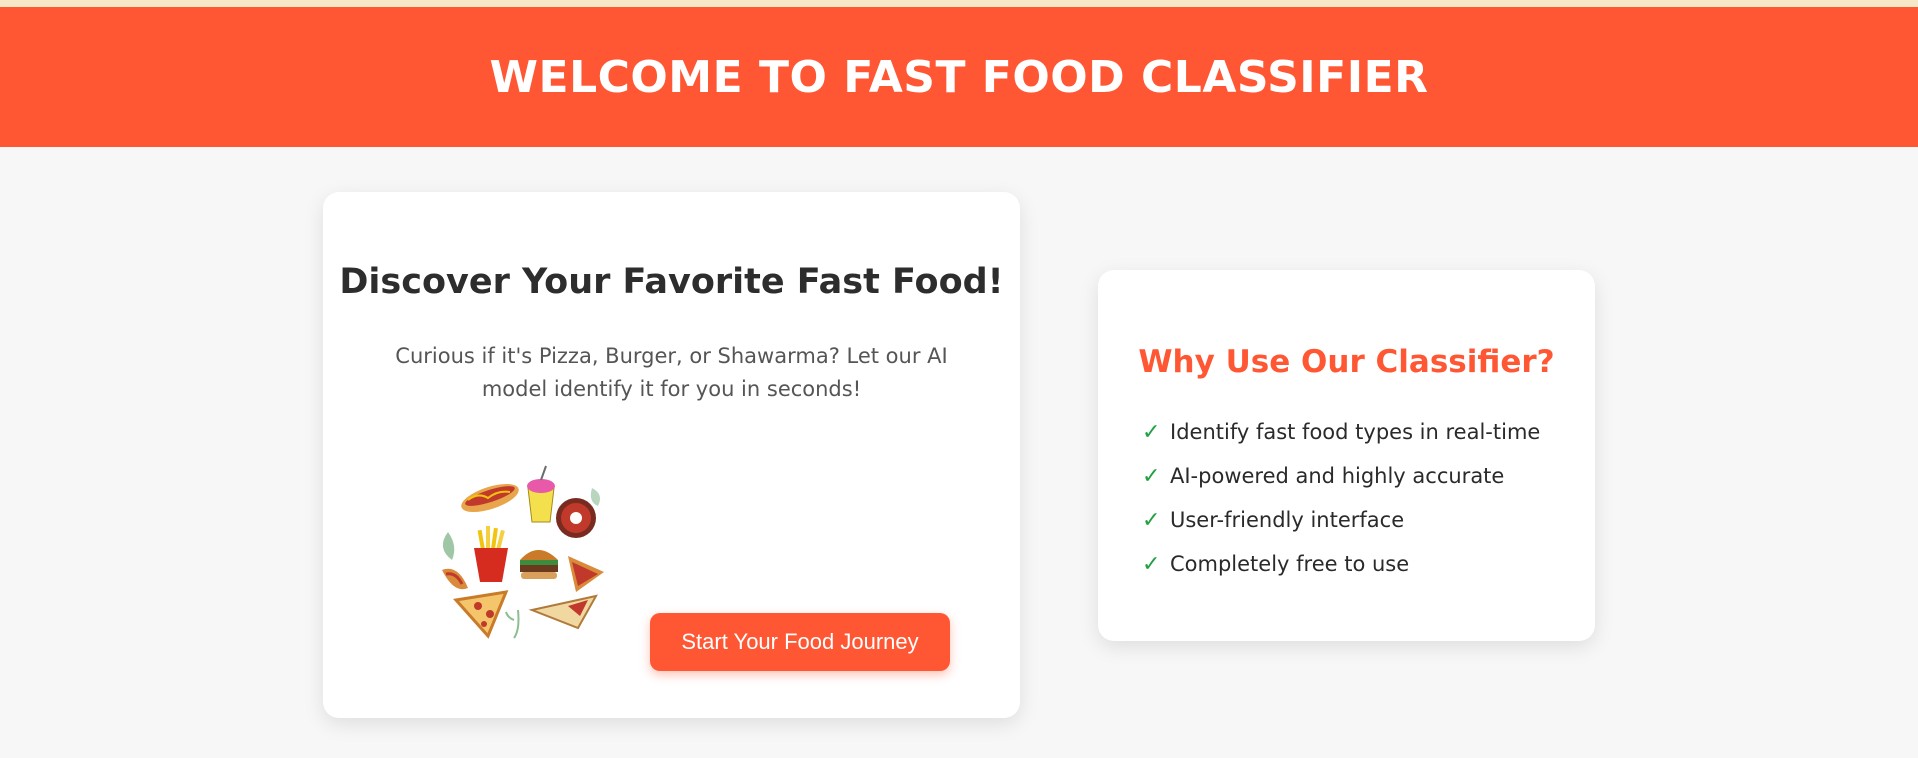 This screenshot has height=758, width=1918. Describe the element at coordinates (671, 282) in the screenshot. I see `hero-title: Discover Your Favorite Fast Food!` at that location.